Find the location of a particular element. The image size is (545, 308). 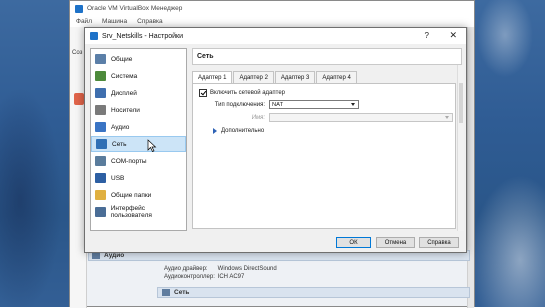

adapter-tabs: Адаптер 1 Адаптер 2 Адаптер 3 Адаптер 4 is located at coordinates (275, 77).